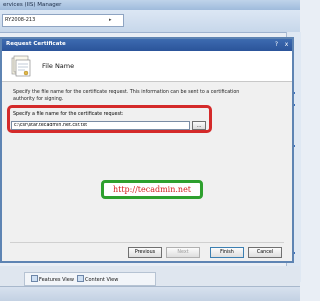 This screenshot has height=301, width=320. I want to click on status-bar, so click(150, 293).